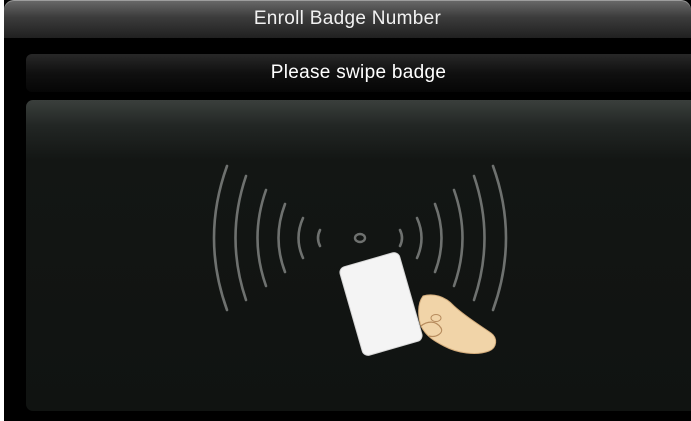  I want to click on prompt-text: Please swipe badge, so click(358, 72).